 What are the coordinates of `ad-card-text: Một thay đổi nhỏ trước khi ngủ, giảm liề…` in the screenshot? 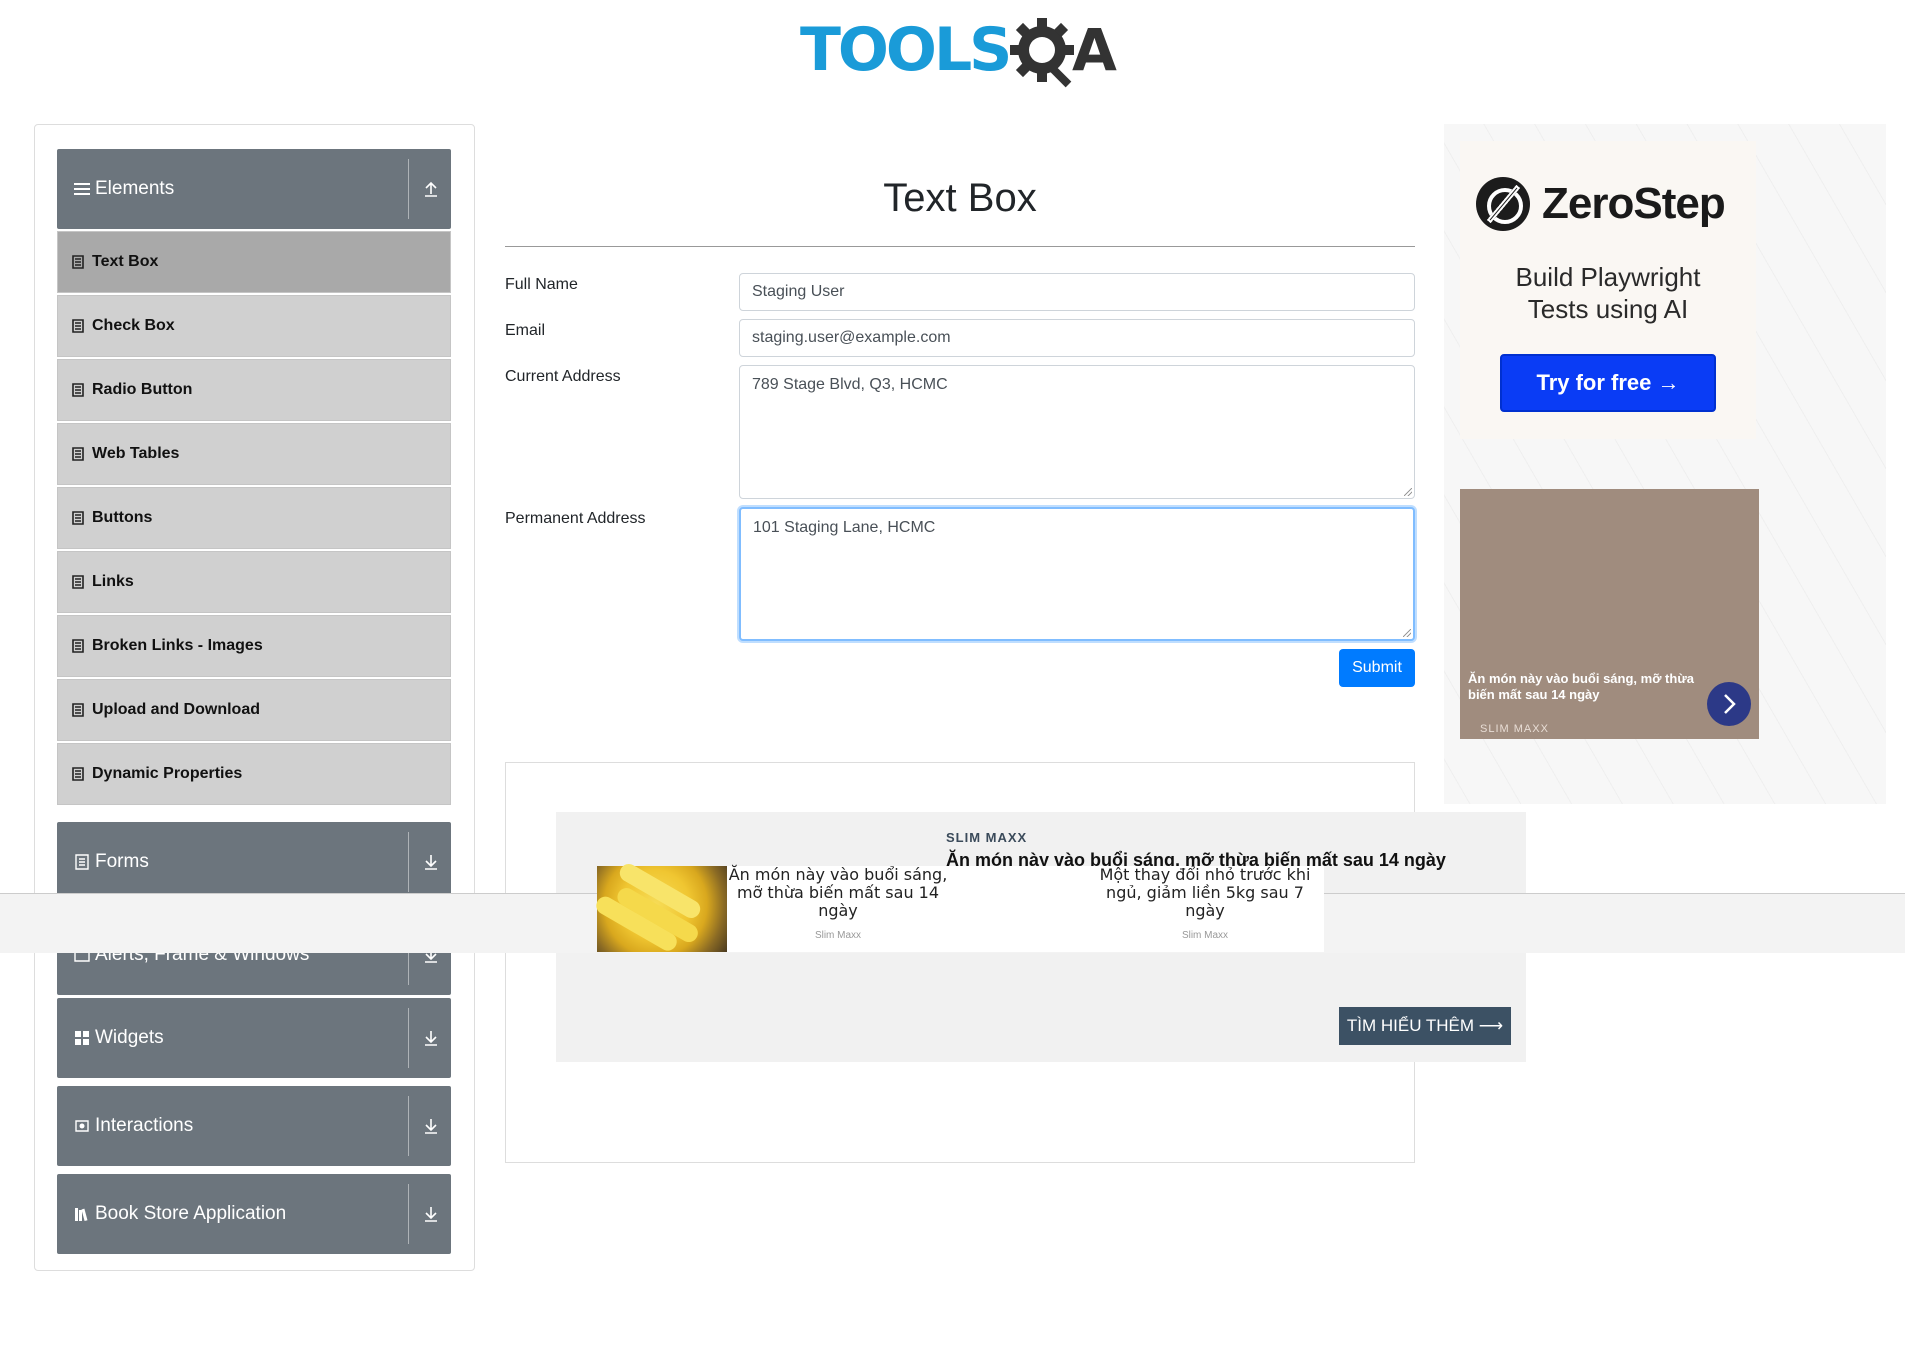 It's located at (1205, 893).